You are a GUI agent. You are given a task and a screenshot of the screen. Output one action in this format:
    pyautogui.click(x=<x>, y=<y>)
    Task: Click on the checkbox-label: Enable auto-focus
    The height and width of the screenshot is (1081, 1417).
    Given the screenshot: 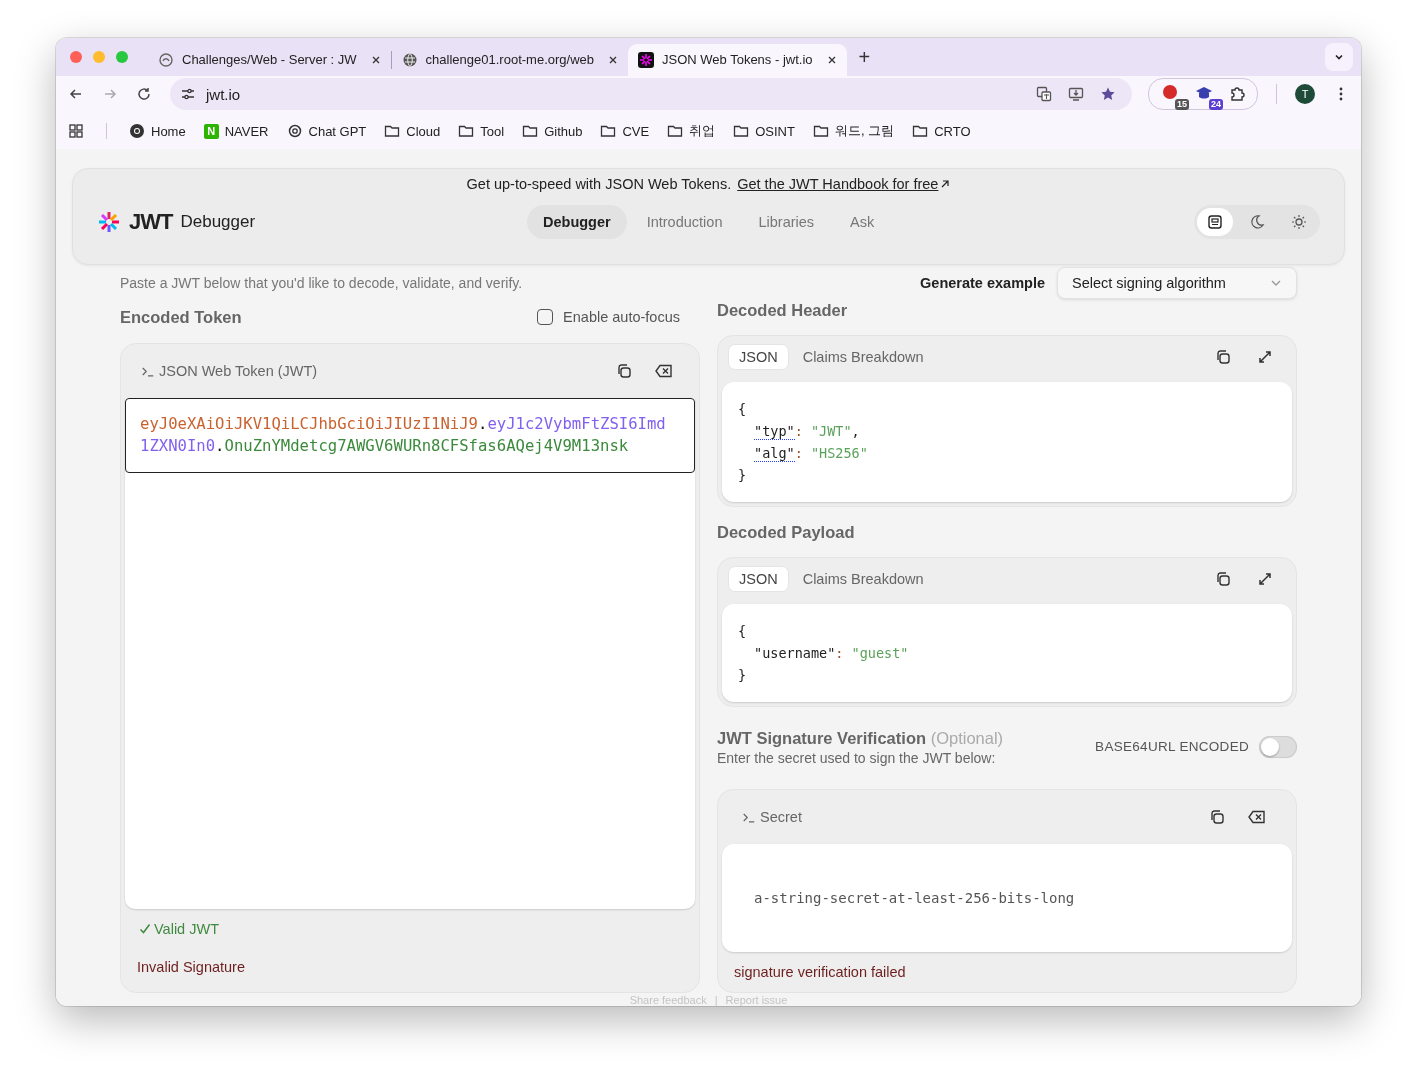 What is the action you would take?
    pyautogui.click(x=621, y=317)
    